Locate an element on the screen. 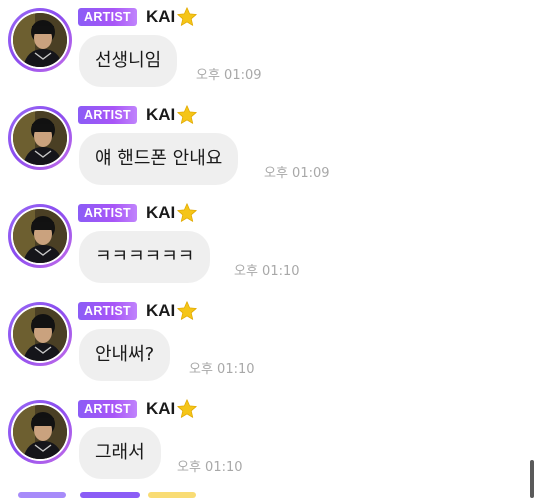 This screenshot has width=540, height=498. message-bubble: 안내써? is located at coordinates (125, 355).